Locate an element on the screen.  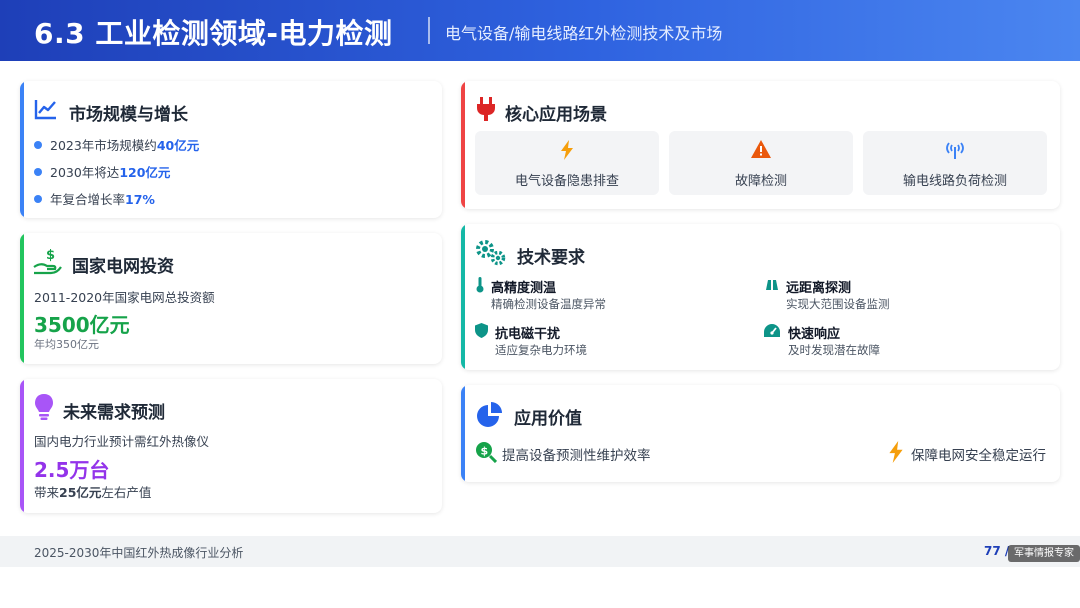
investment-value: 3500亿元 is located at coordinates (82, 325).